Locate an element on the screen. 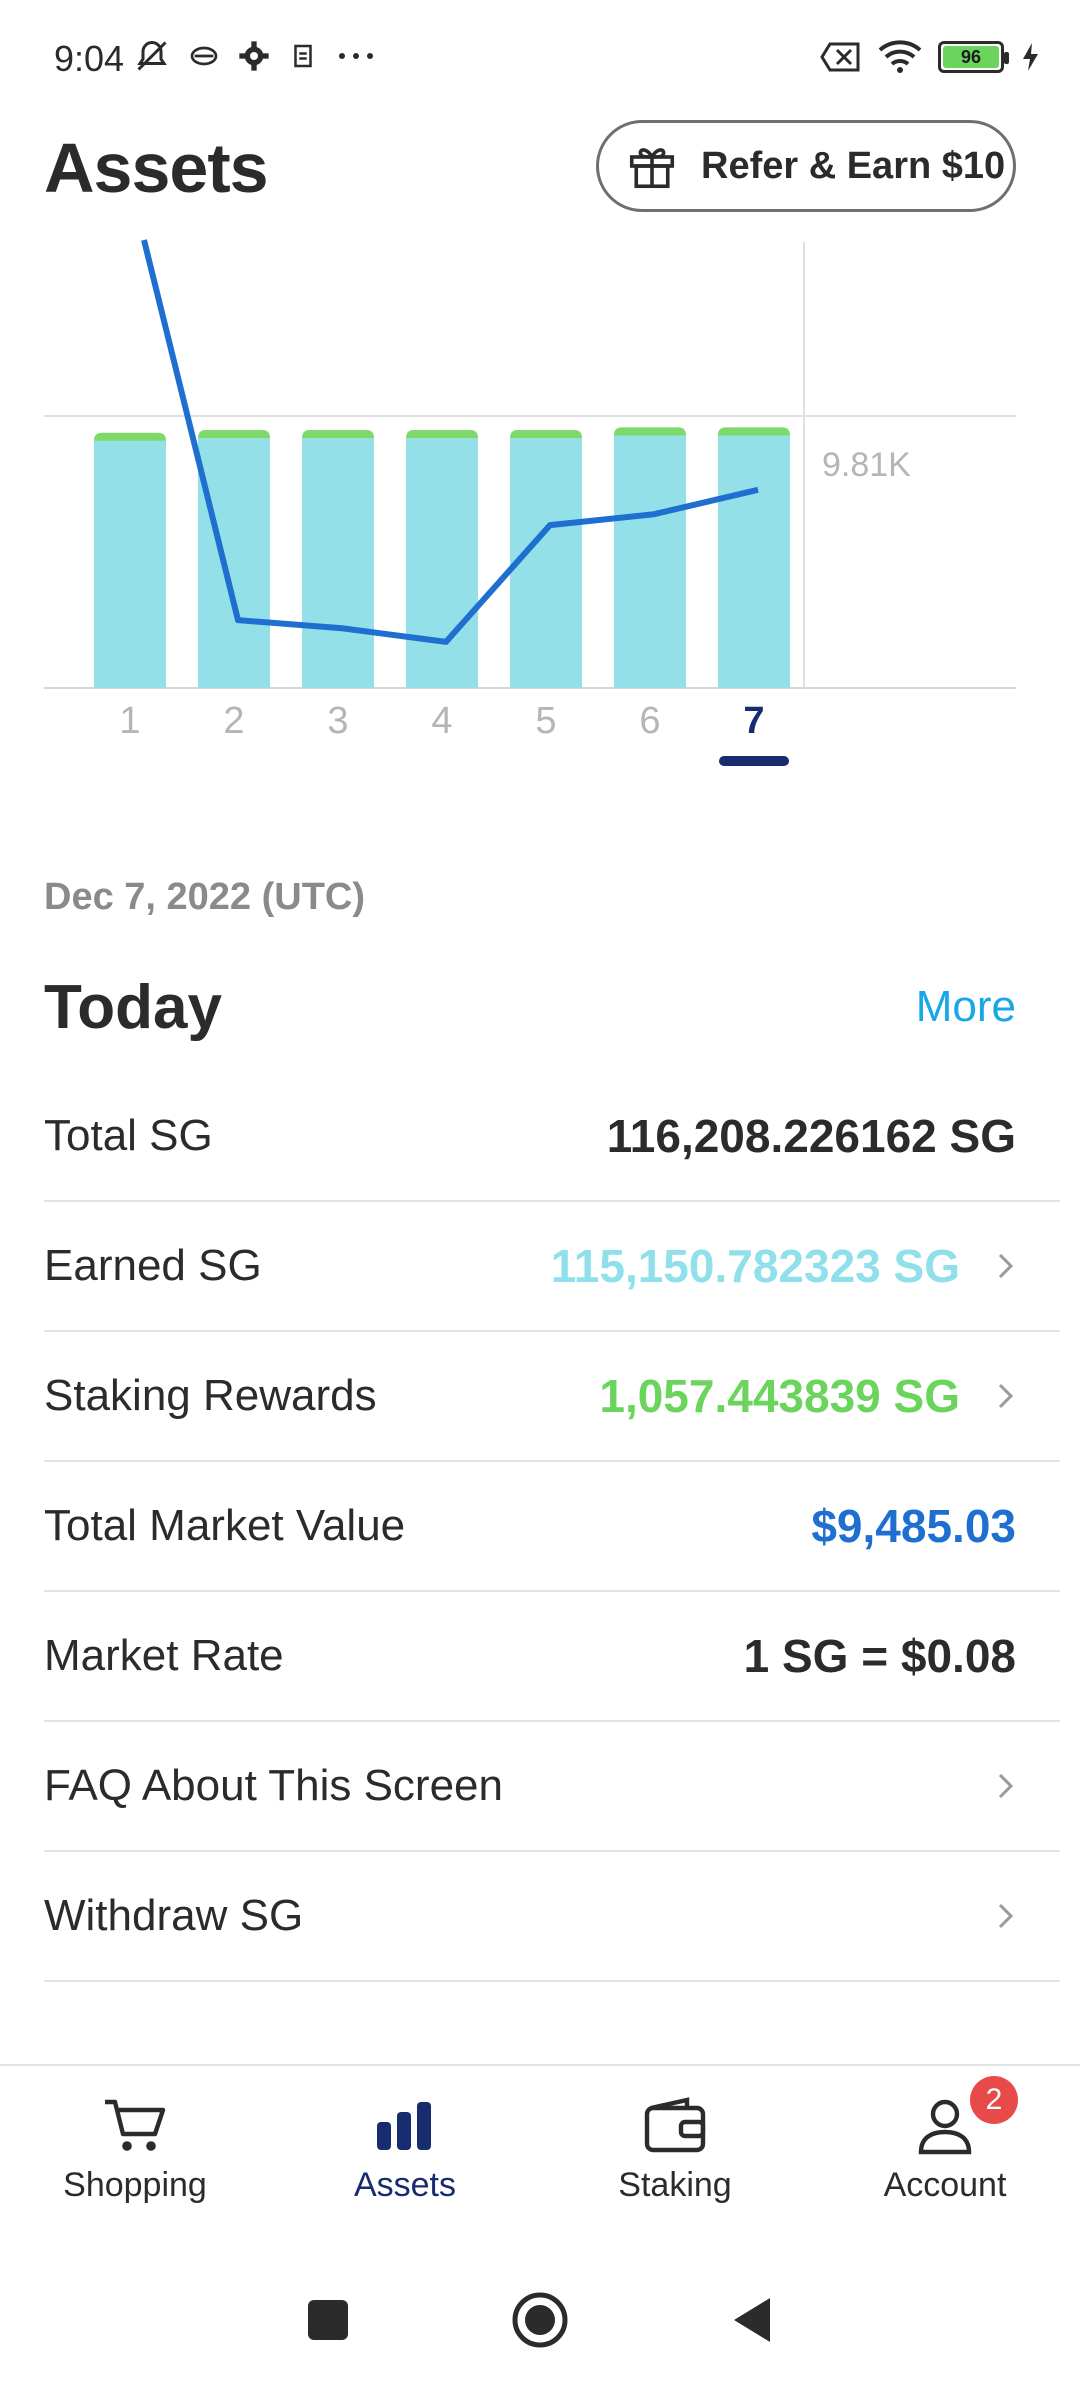 This screenshot has width=1080, height=2400. more-dots-icon is located at coordinates (356, 56).